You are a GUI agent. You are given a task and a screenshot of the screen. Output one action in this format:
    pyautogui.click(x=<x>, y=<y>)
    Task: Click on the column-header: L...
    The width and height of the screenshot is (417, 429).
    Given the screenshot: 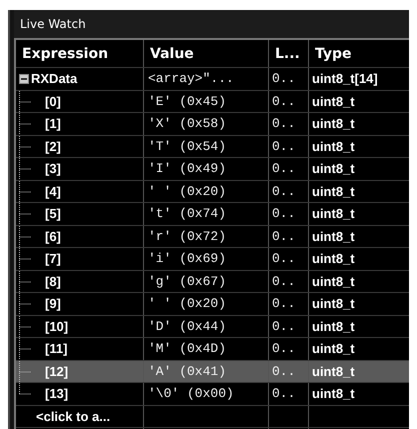 What is the action you would take?
    pyautogui.click(x=289, y=53)
    